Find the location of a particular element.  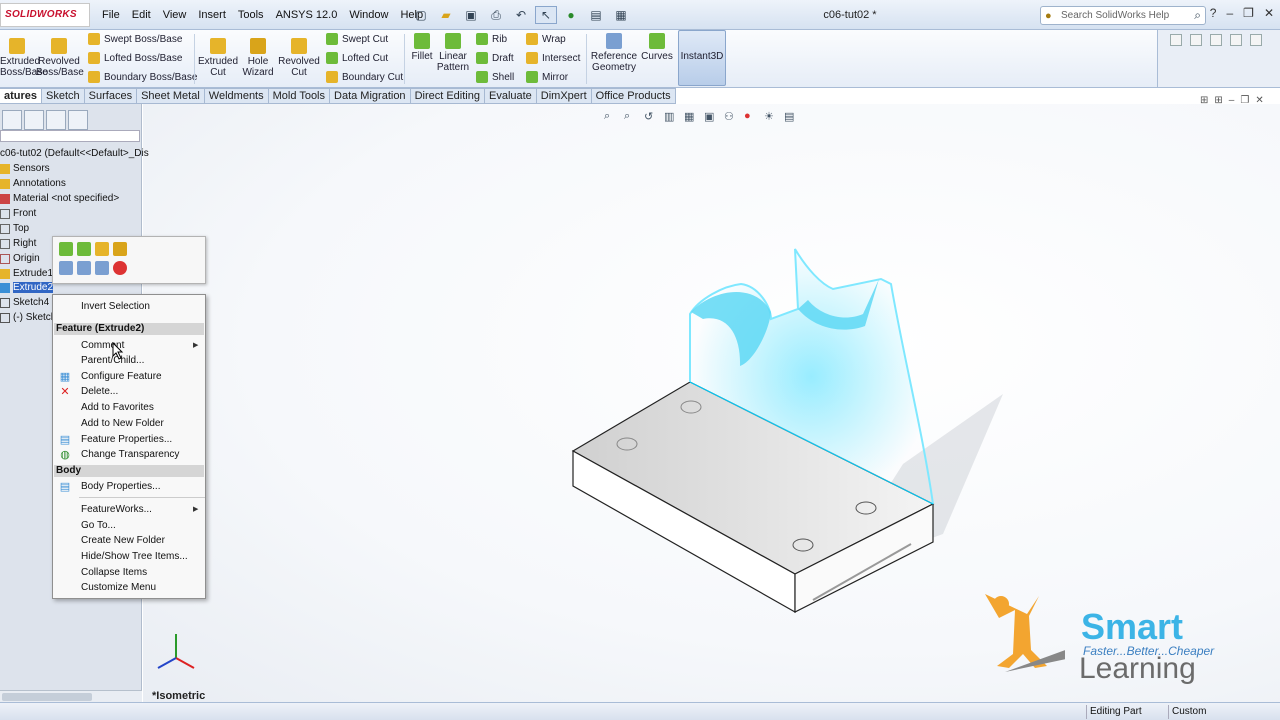

scrollbar-thumb is located at coordinates (47, 697).